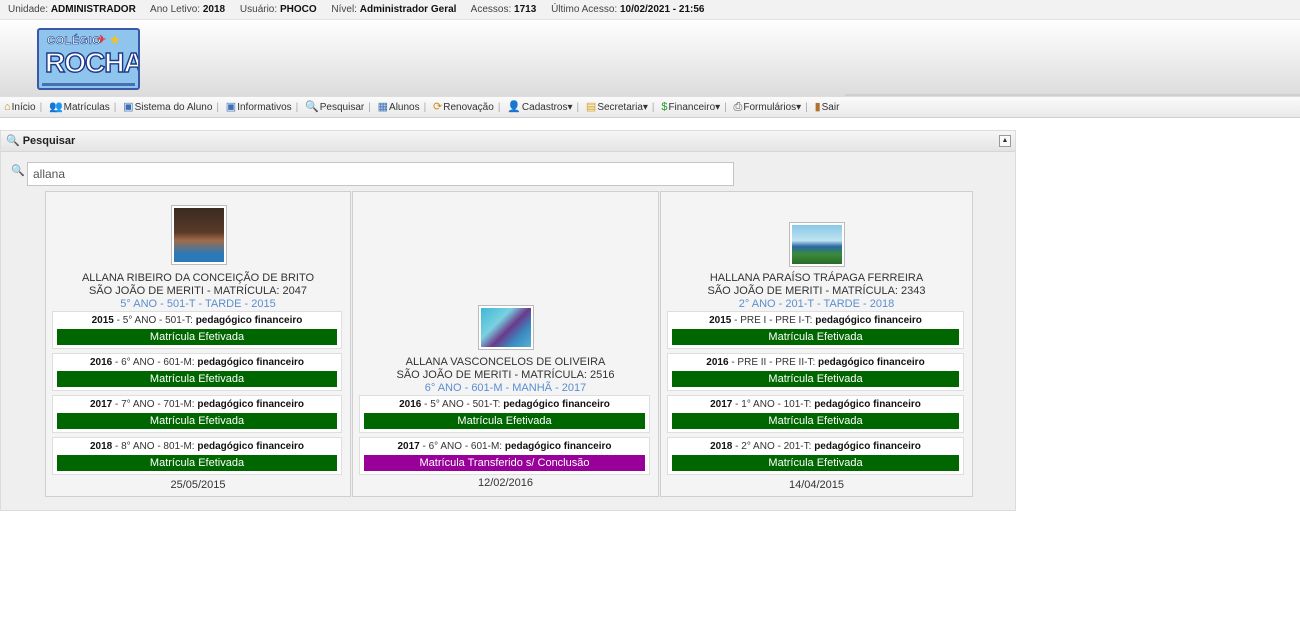 Image resolution: width=1300 pixels, height=643 pixels. I want to click on nav-alunos: ▦Alunos, so click(399, 107).